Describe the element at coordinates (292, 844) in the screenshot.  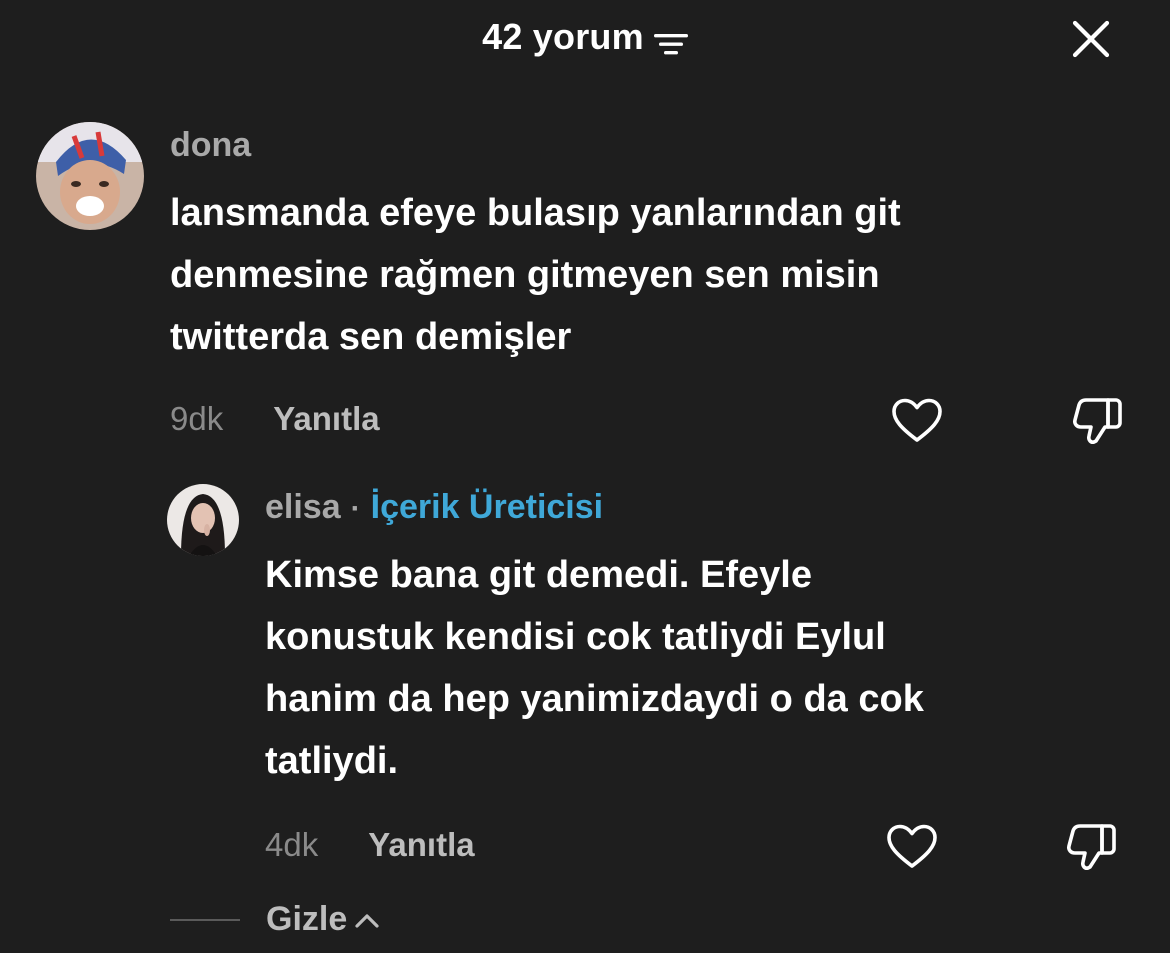
I see `reply-time: 4dk` at that location.